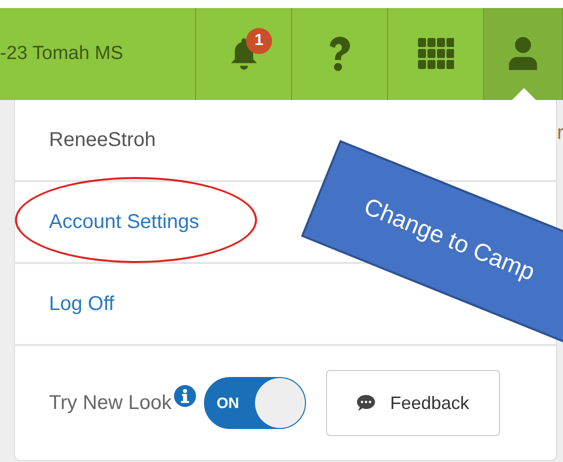 The width and height of the screenshot is (563, 462). I want to click on info-icon, so click(185, 396).